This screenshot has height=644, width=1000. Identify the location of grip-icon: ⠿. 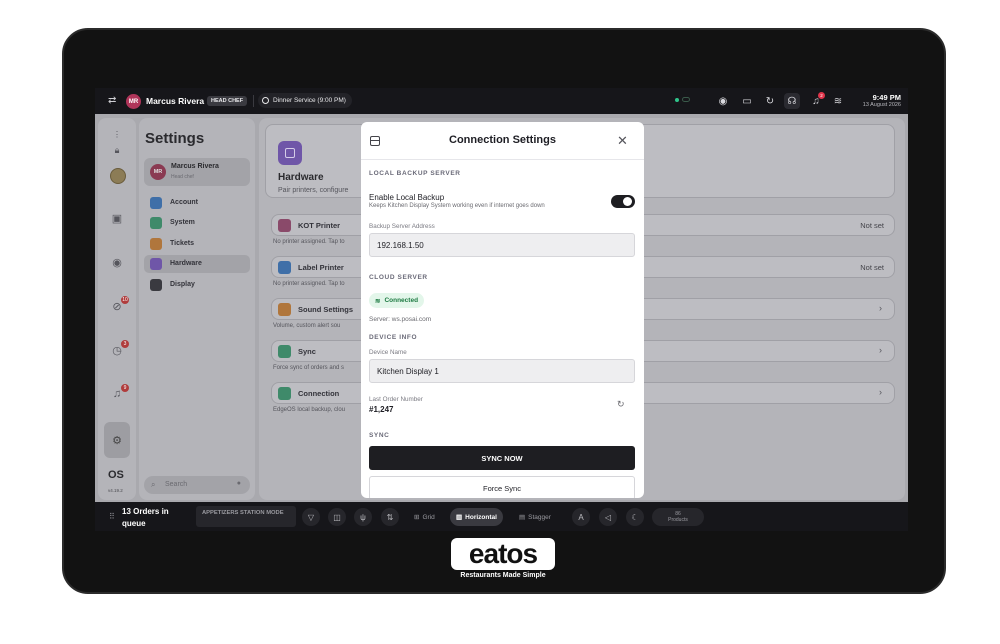
(112, 516).